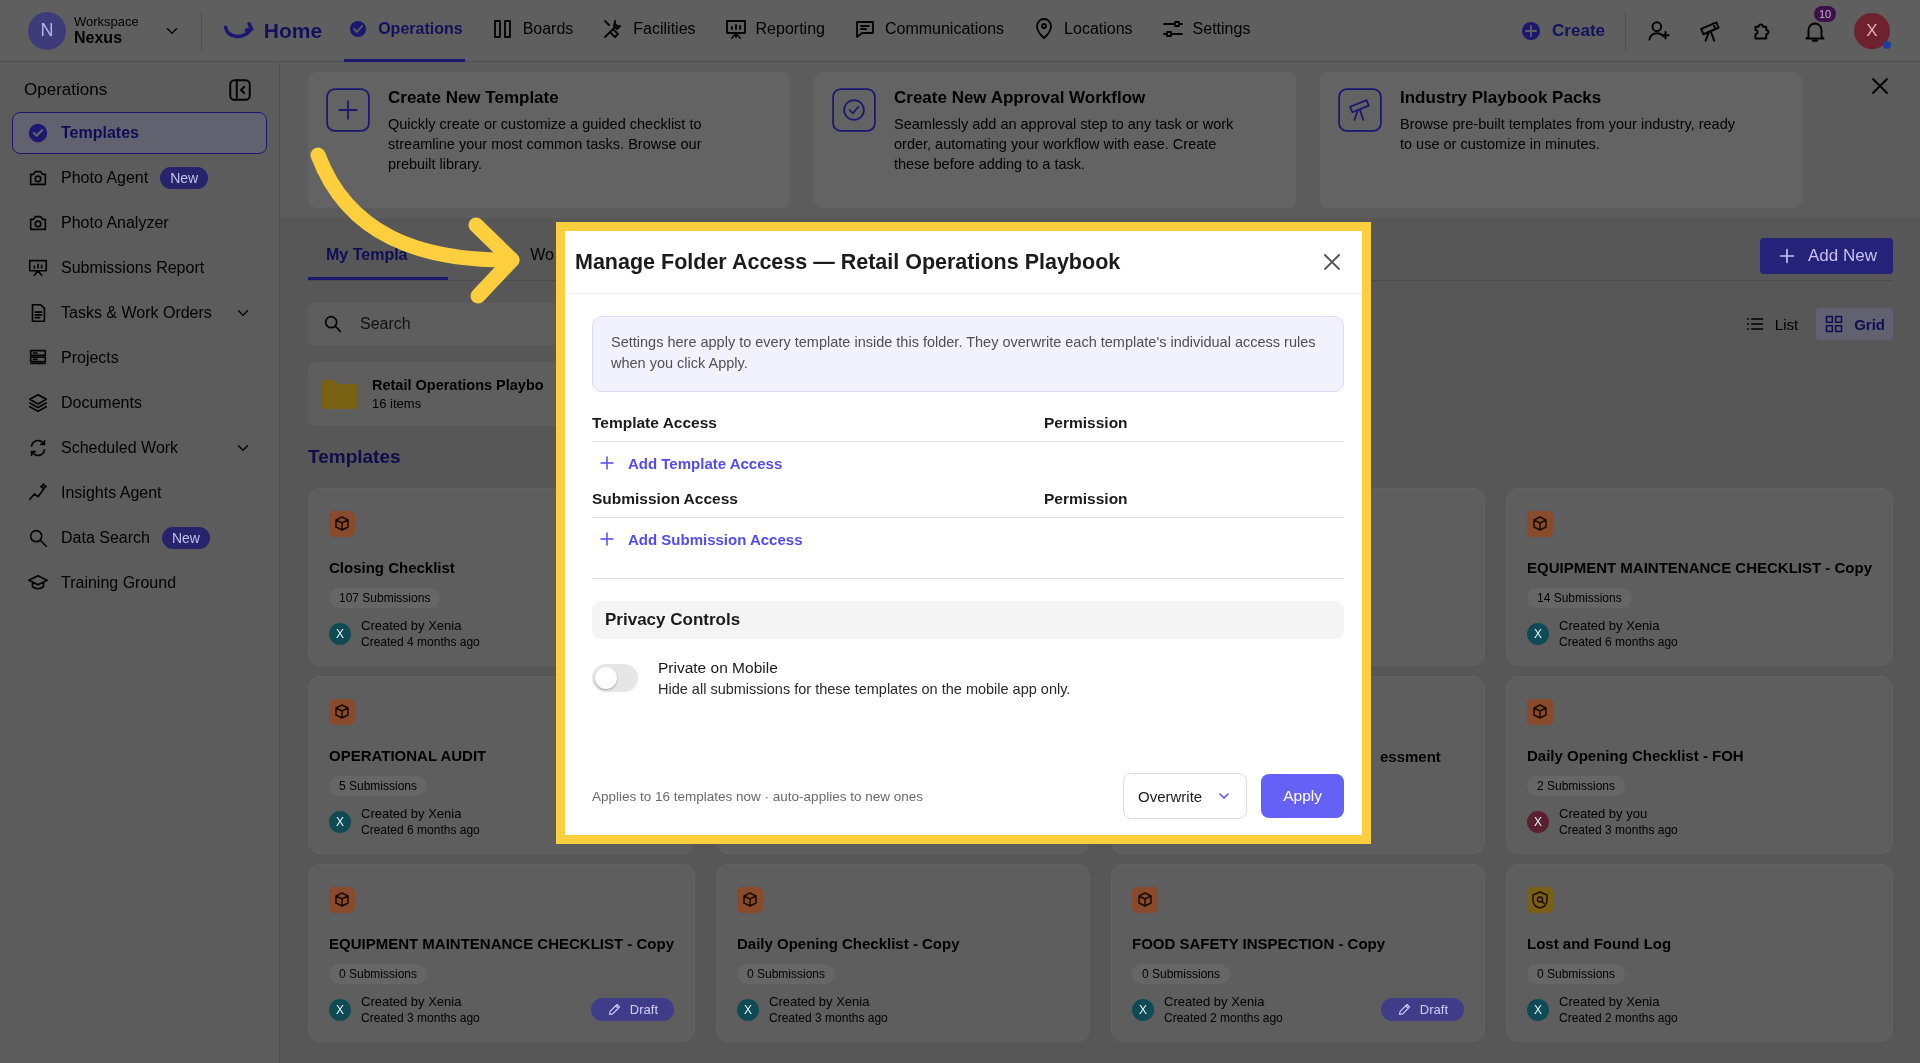 This screenshot has height=1063, width=1920. I want to click on check-circle-icon, so click(38, 133).